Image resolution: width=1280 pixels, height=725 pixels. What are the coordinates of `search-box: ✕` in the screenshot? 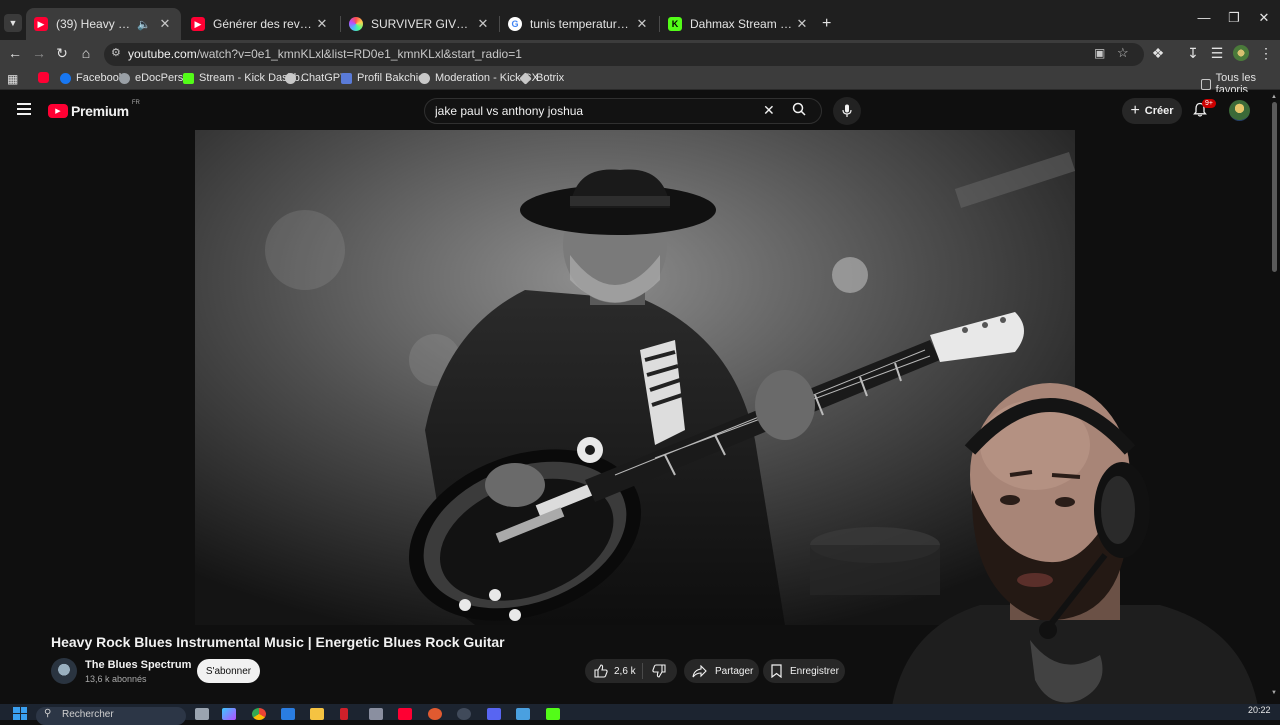 It's located at (623, 111).